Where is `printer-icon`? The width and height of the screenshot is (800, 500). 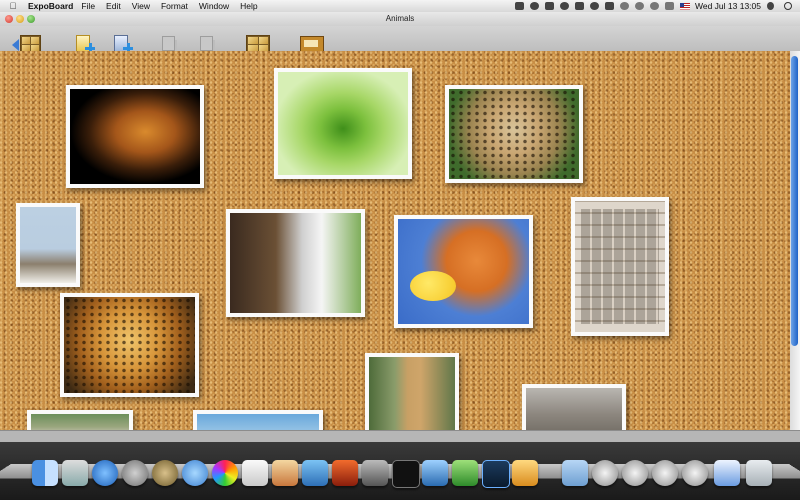 printer-icon is located at coordinates (579, 6).